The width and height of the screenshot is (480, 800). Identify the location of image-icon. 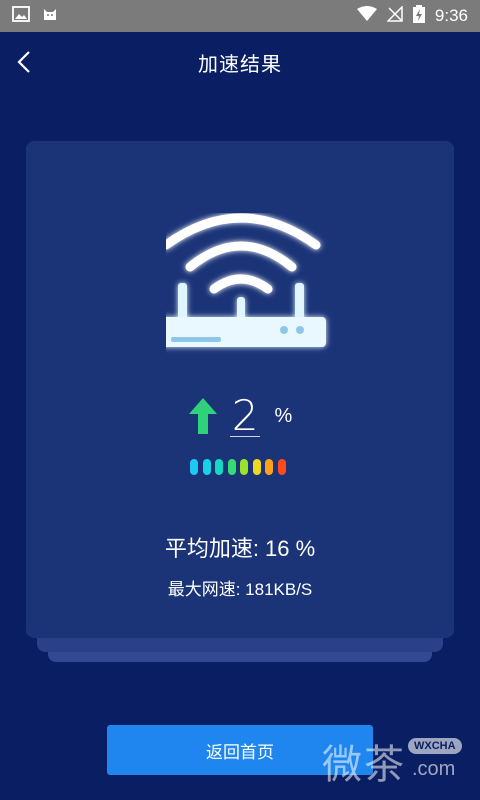
(21, 16).